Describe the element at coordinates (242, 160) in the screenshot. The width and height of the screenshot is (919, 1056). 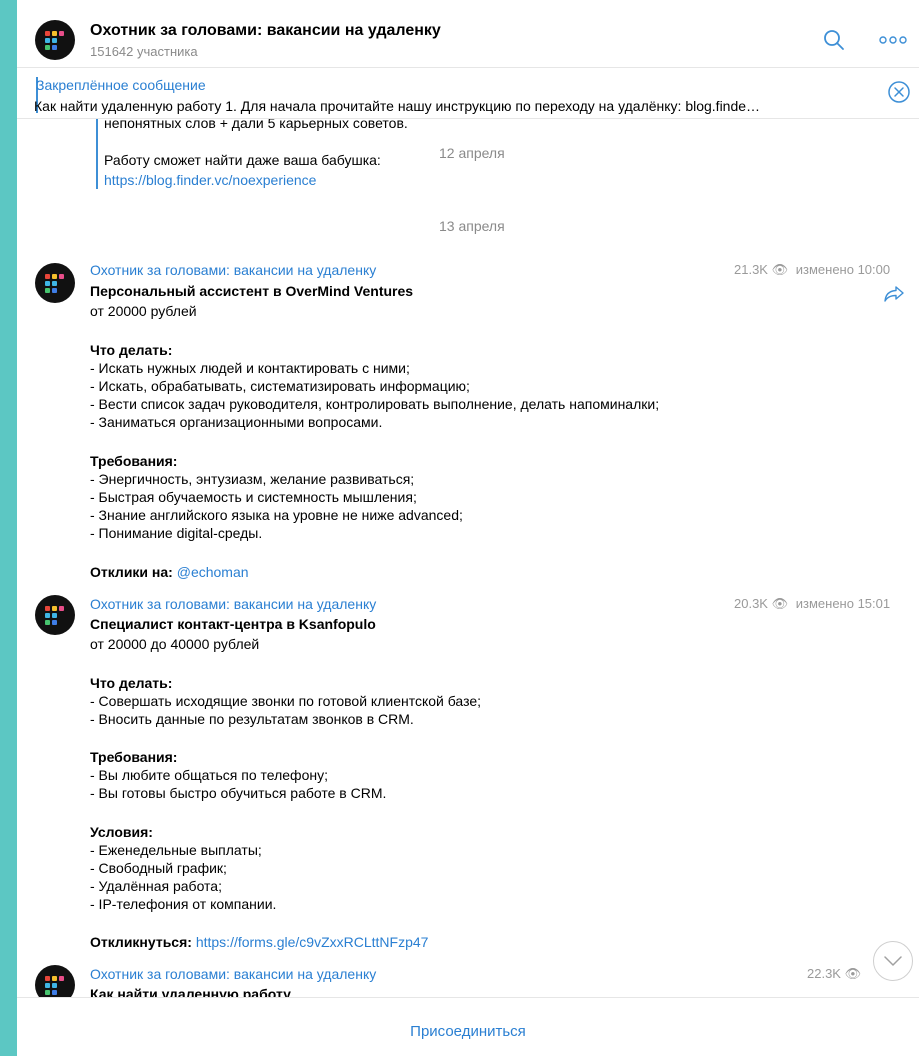
I see `quote-line: Работу сможет найти даже ваша бабушка:` at that location.